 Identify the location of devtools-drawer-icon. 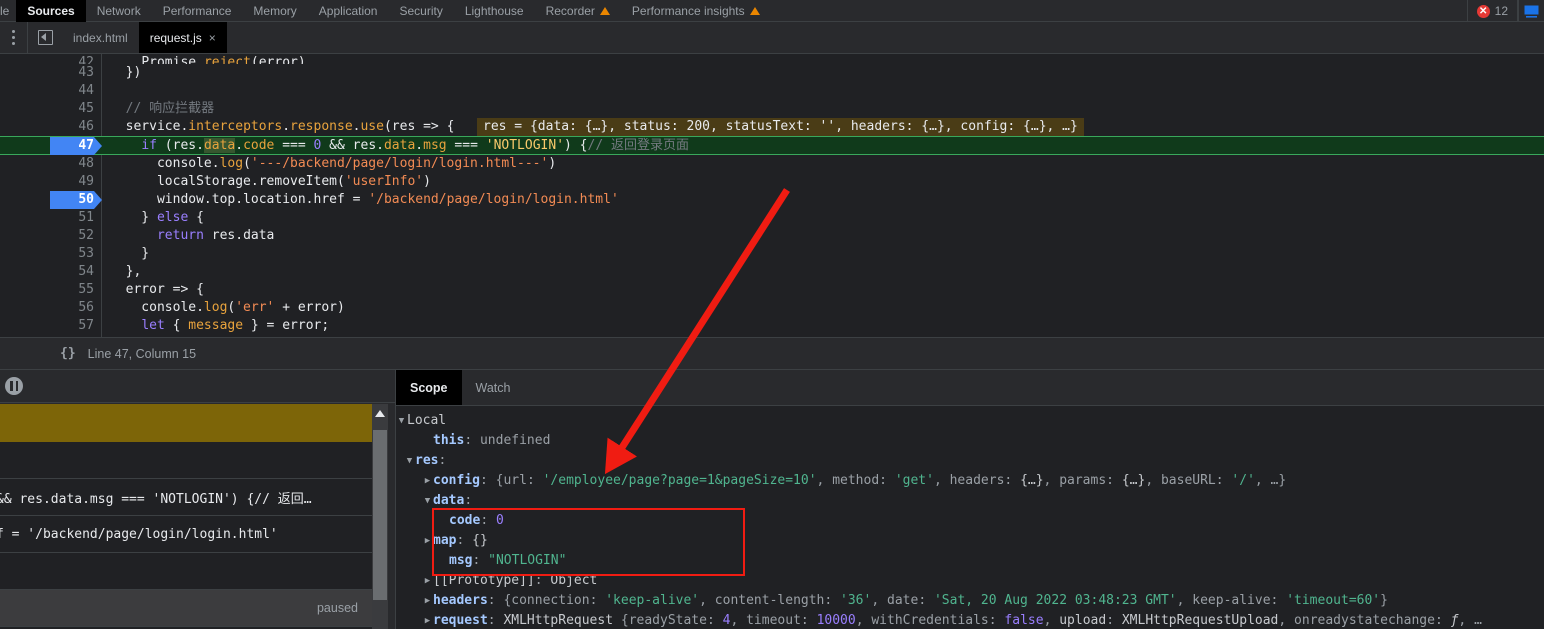
(1531, 11).